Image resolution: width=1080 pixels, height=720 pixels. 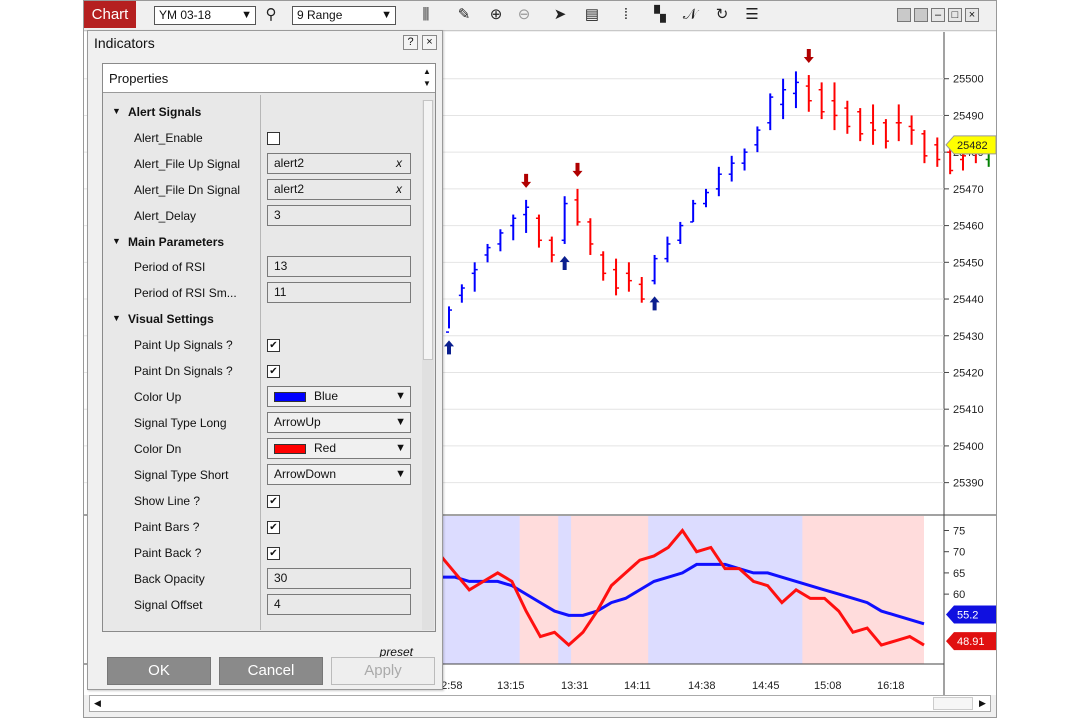 I want to click on property-input: 4, so click(x=339, y=604).